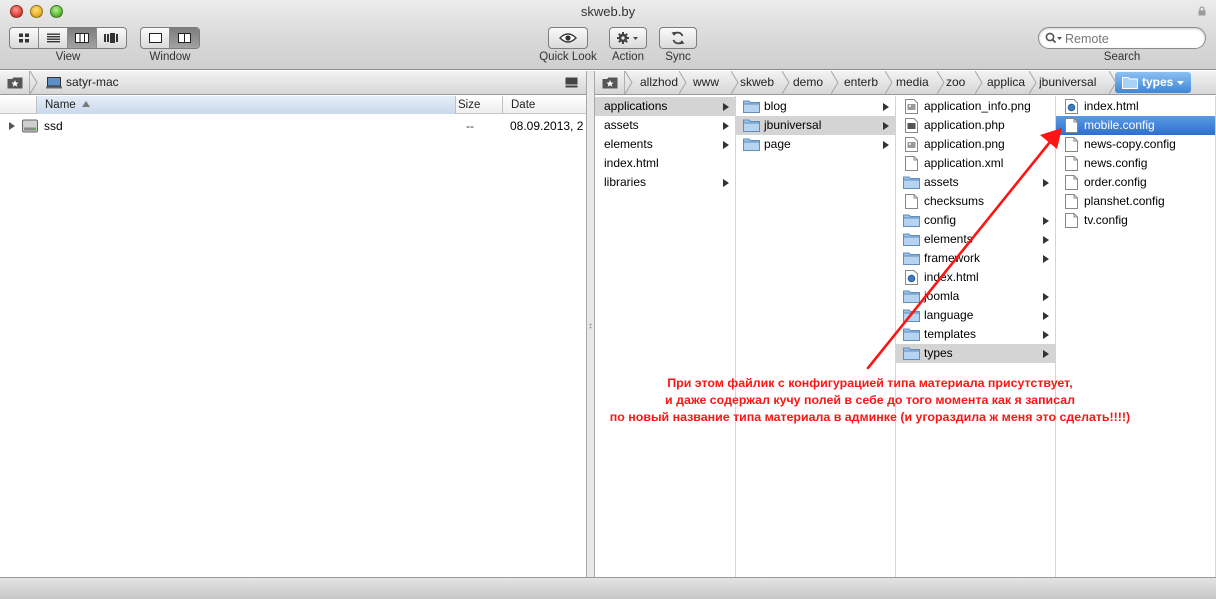 Image resolution: width=1216 pixels, height=599 pixels. I want to click on sync-button, so click(678, 38).